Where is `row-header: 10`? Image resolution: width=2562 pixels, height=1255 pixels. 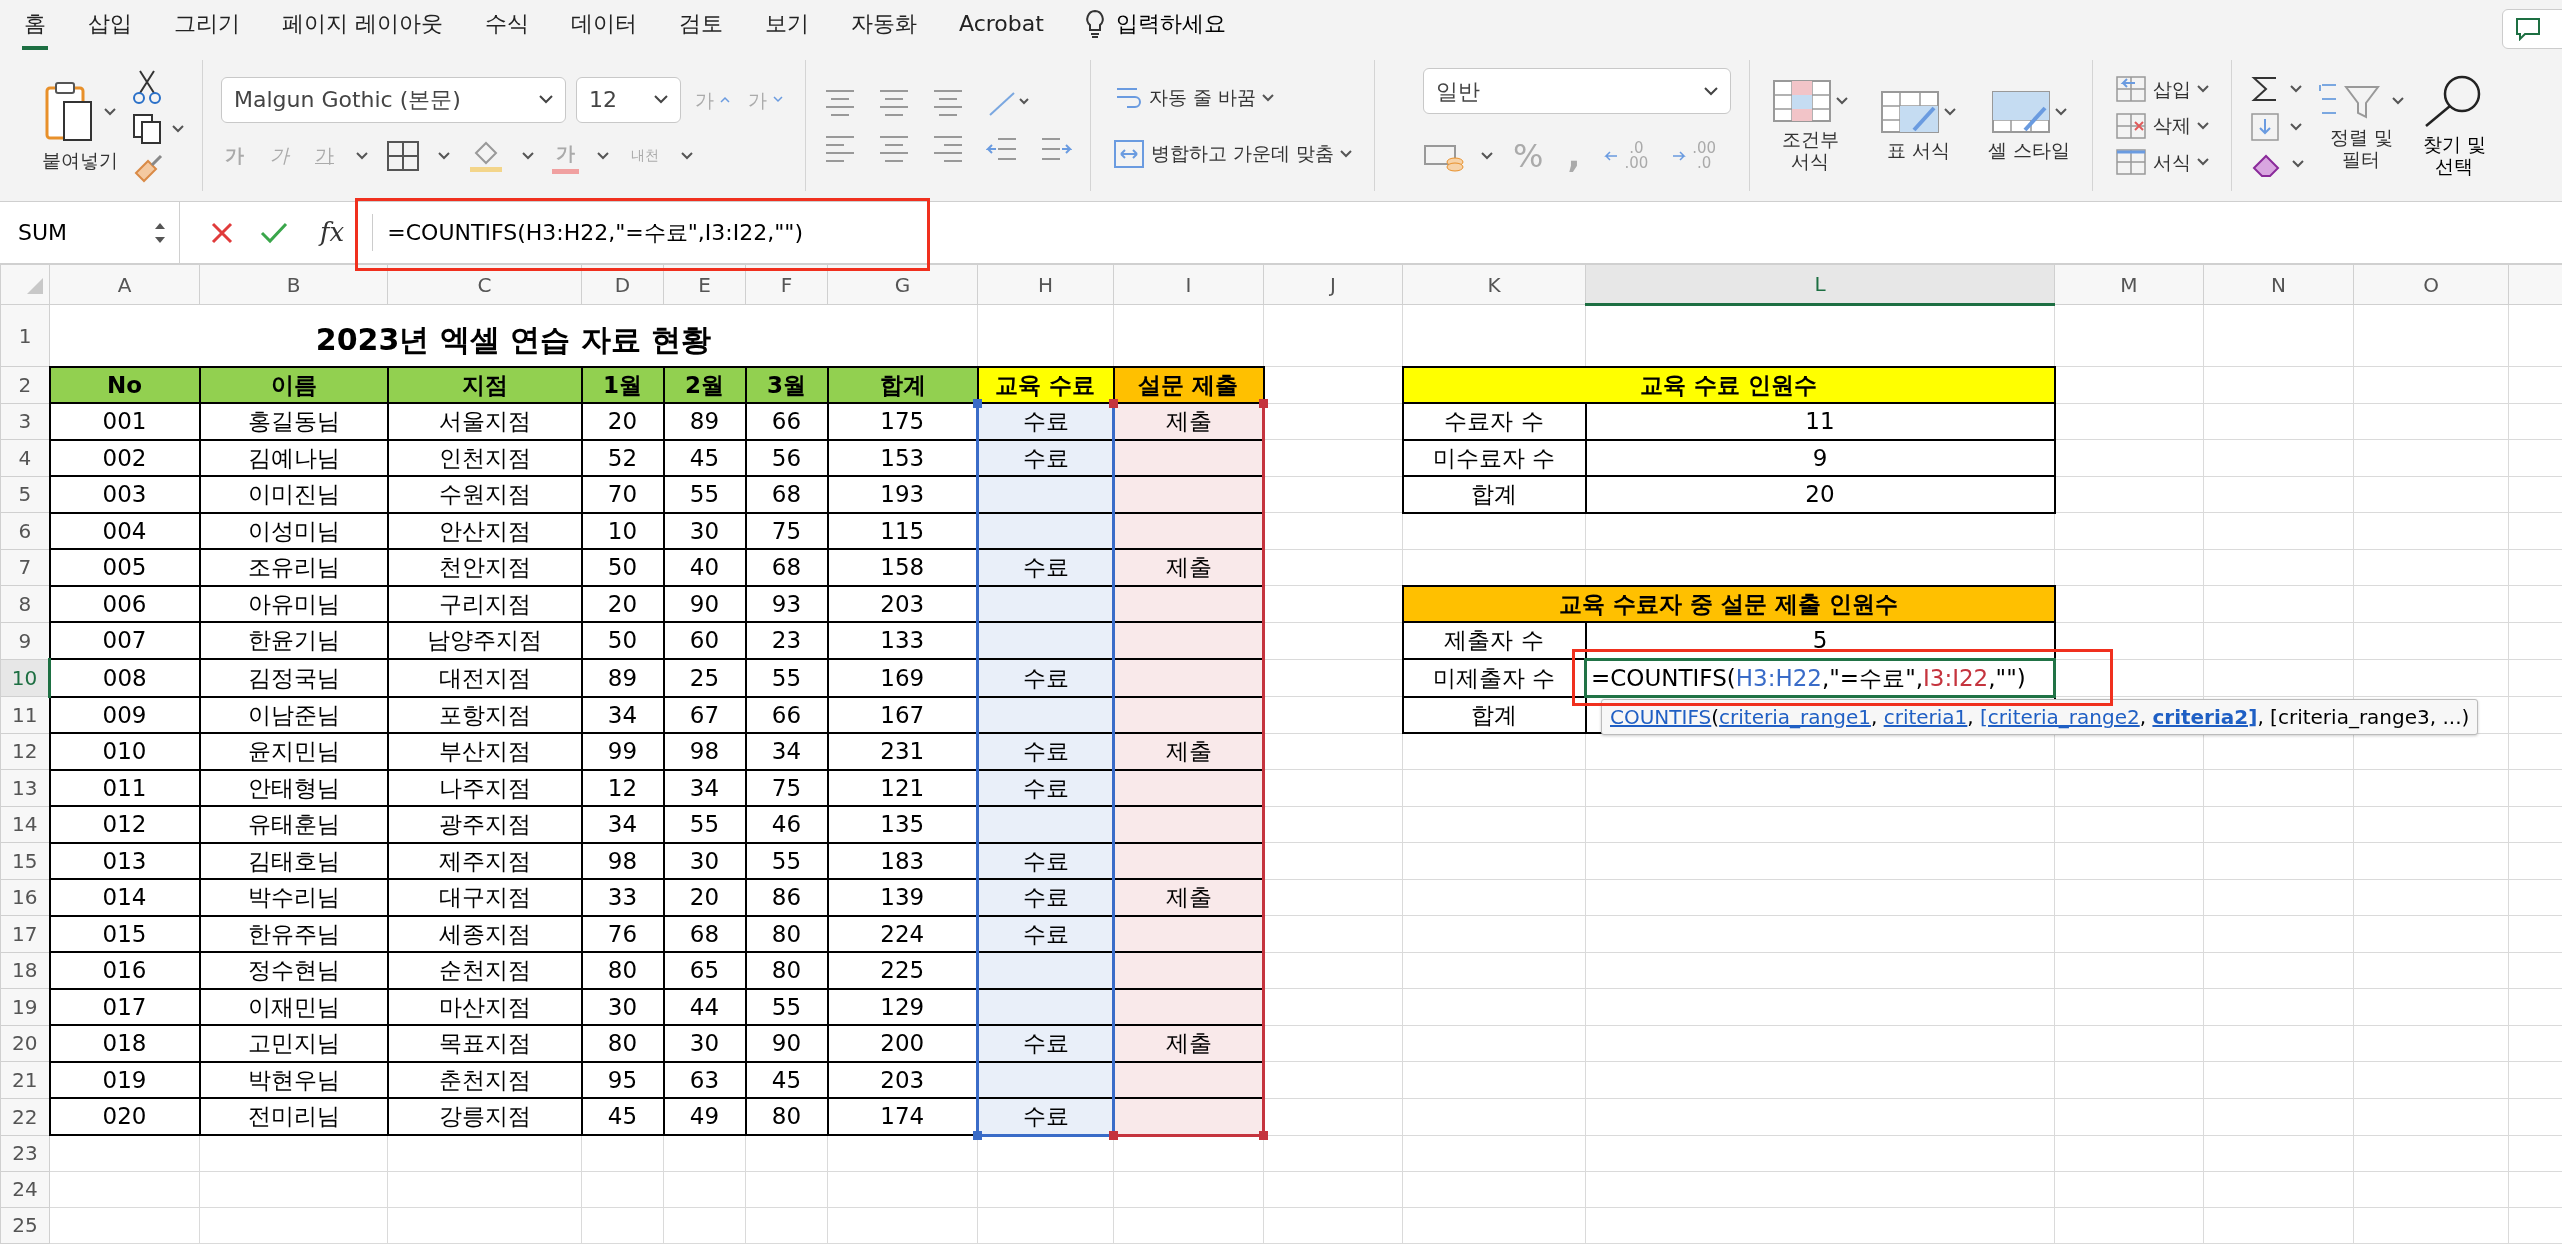 row-header: 10 is located at coordinates (25, 678).